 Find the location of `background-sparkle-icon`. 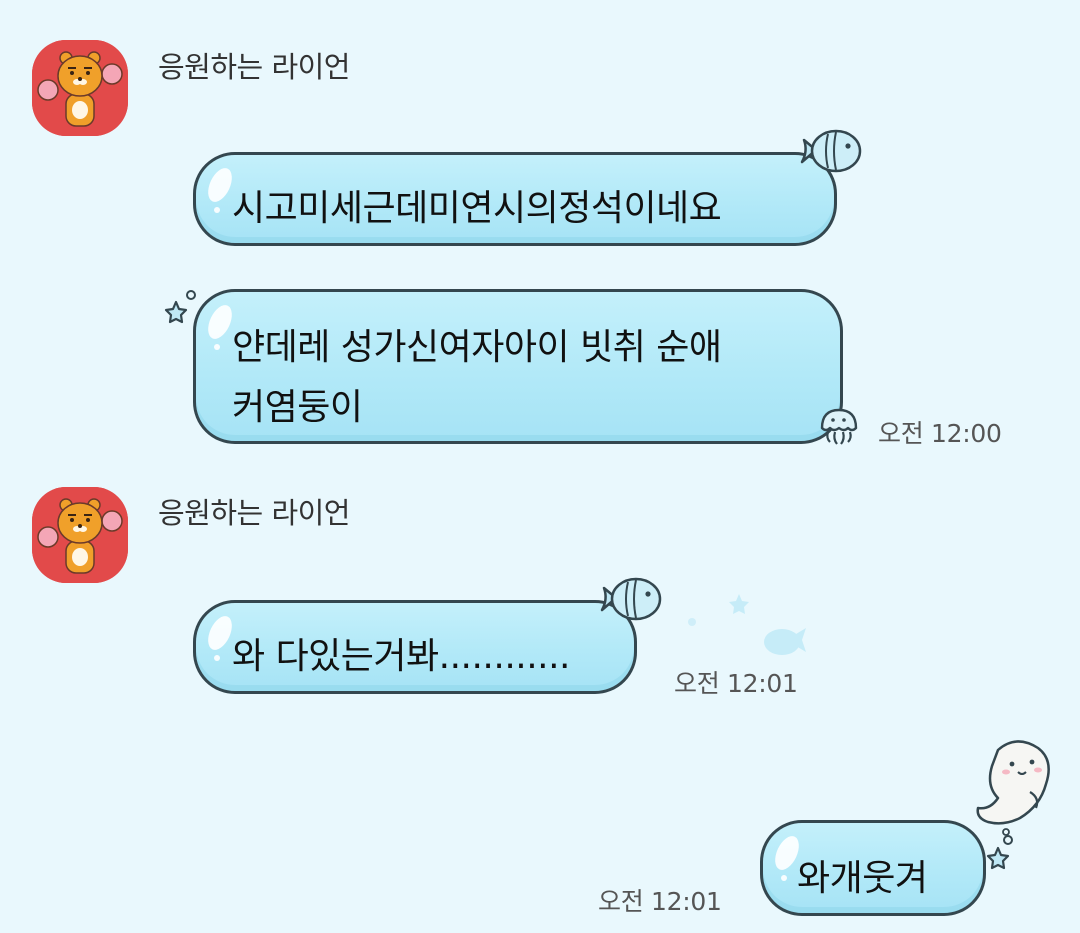

background-sparkle-icon is located at coordinates (747, 624).